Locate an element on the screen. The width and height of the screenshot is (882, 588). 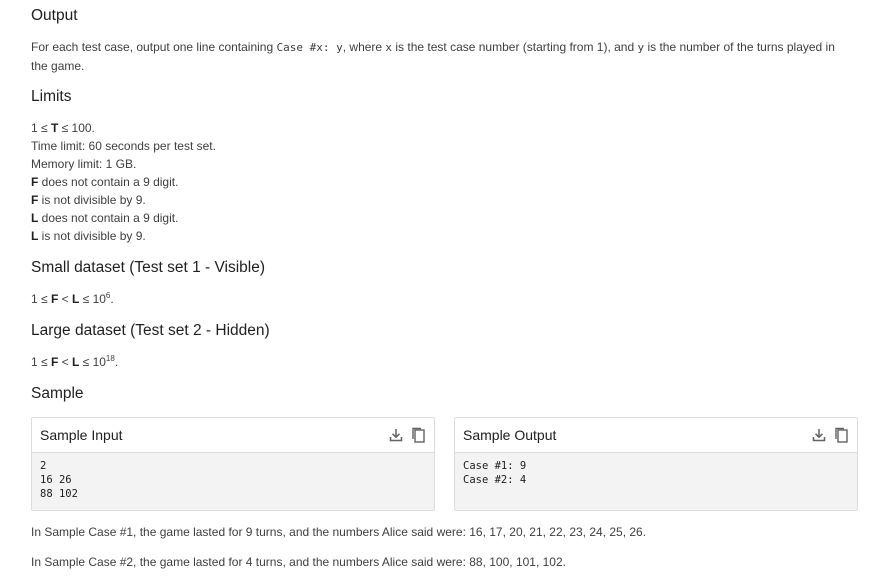
sample-output-box: Sample Output Case #1: 9 Case #2: 4 is located at coordinates (656, 464).